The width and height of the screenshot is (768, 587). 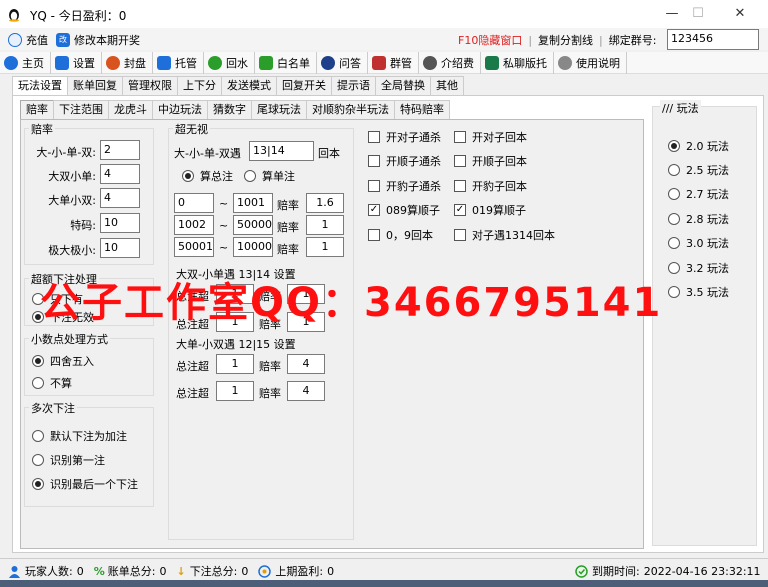 I want to click on f10-hide-link: F10隐藏窗口, so click(x=490, y=40).